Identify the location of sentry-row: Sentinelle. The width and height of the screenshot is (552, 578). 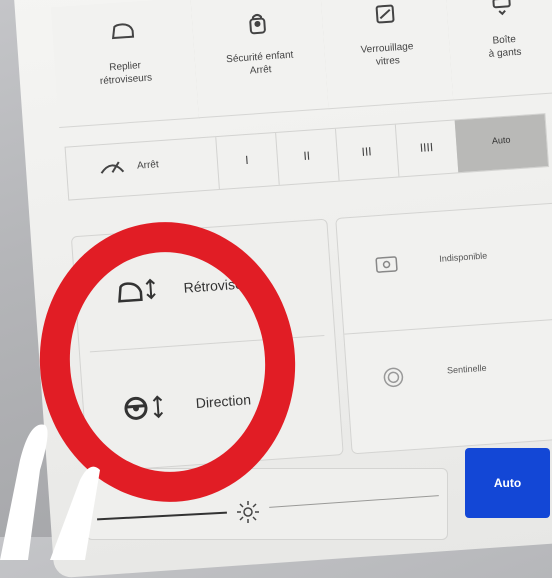
(448, 385).